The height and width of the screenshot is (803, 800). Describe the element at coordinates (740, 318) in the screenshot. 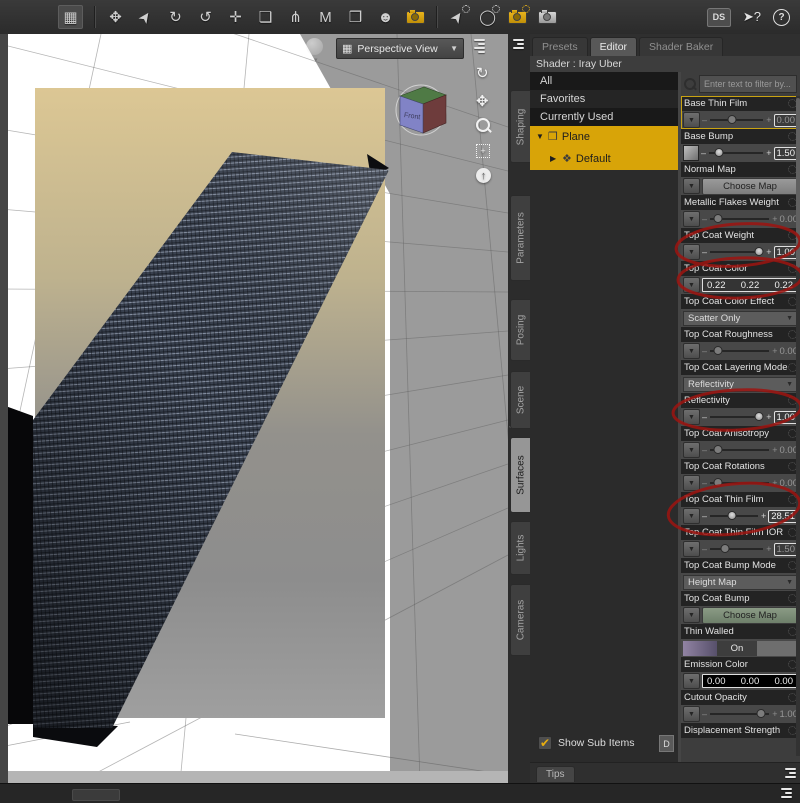

I see `param-dropdown: Scatter Only ▼` at that location.